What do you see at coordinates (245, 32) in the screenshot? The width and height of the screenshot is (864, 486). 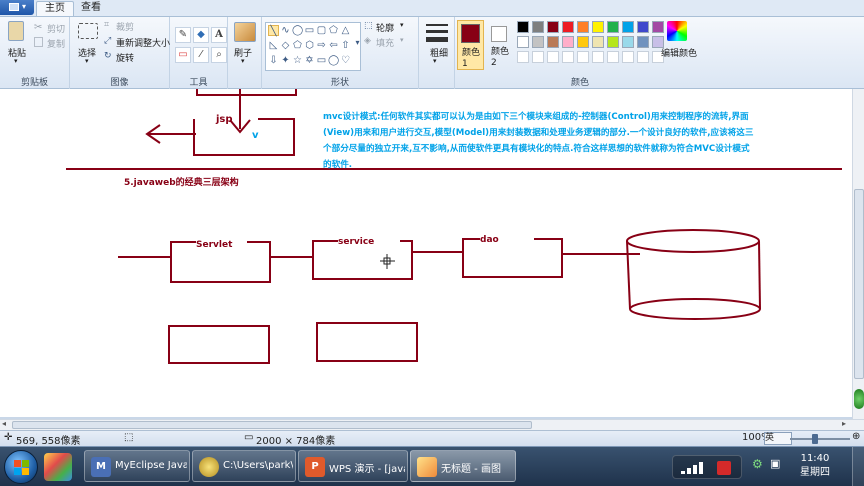 I see `brush-icon` at bounding box center [245, 32].